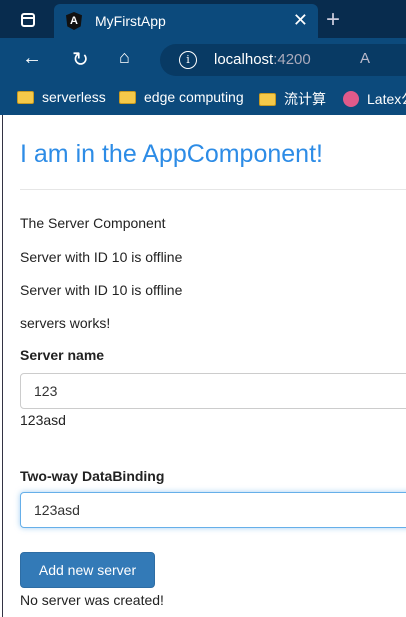 The height and width of the screenshot is (617, 406). I want to click on latex-icon, so click(351, 99).